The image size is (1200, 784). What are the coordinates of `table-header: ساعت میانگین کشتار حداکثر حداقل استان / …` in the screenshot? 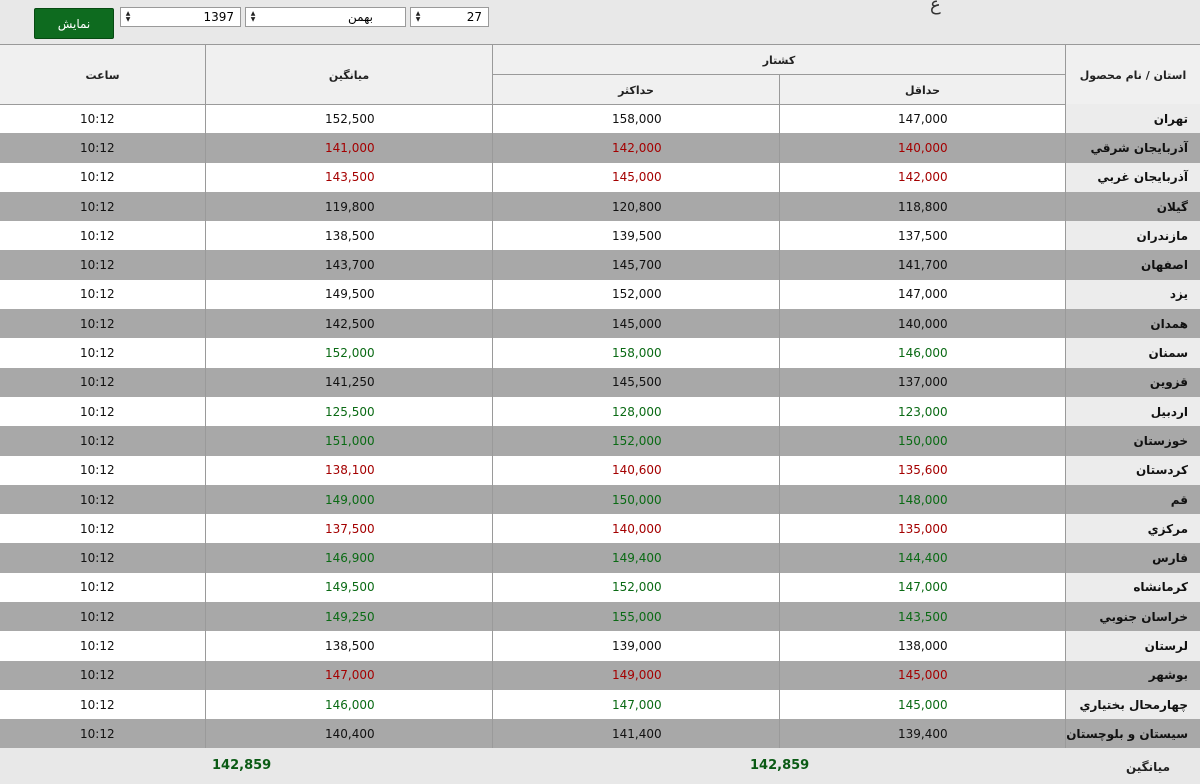 It's located at (600, 74).